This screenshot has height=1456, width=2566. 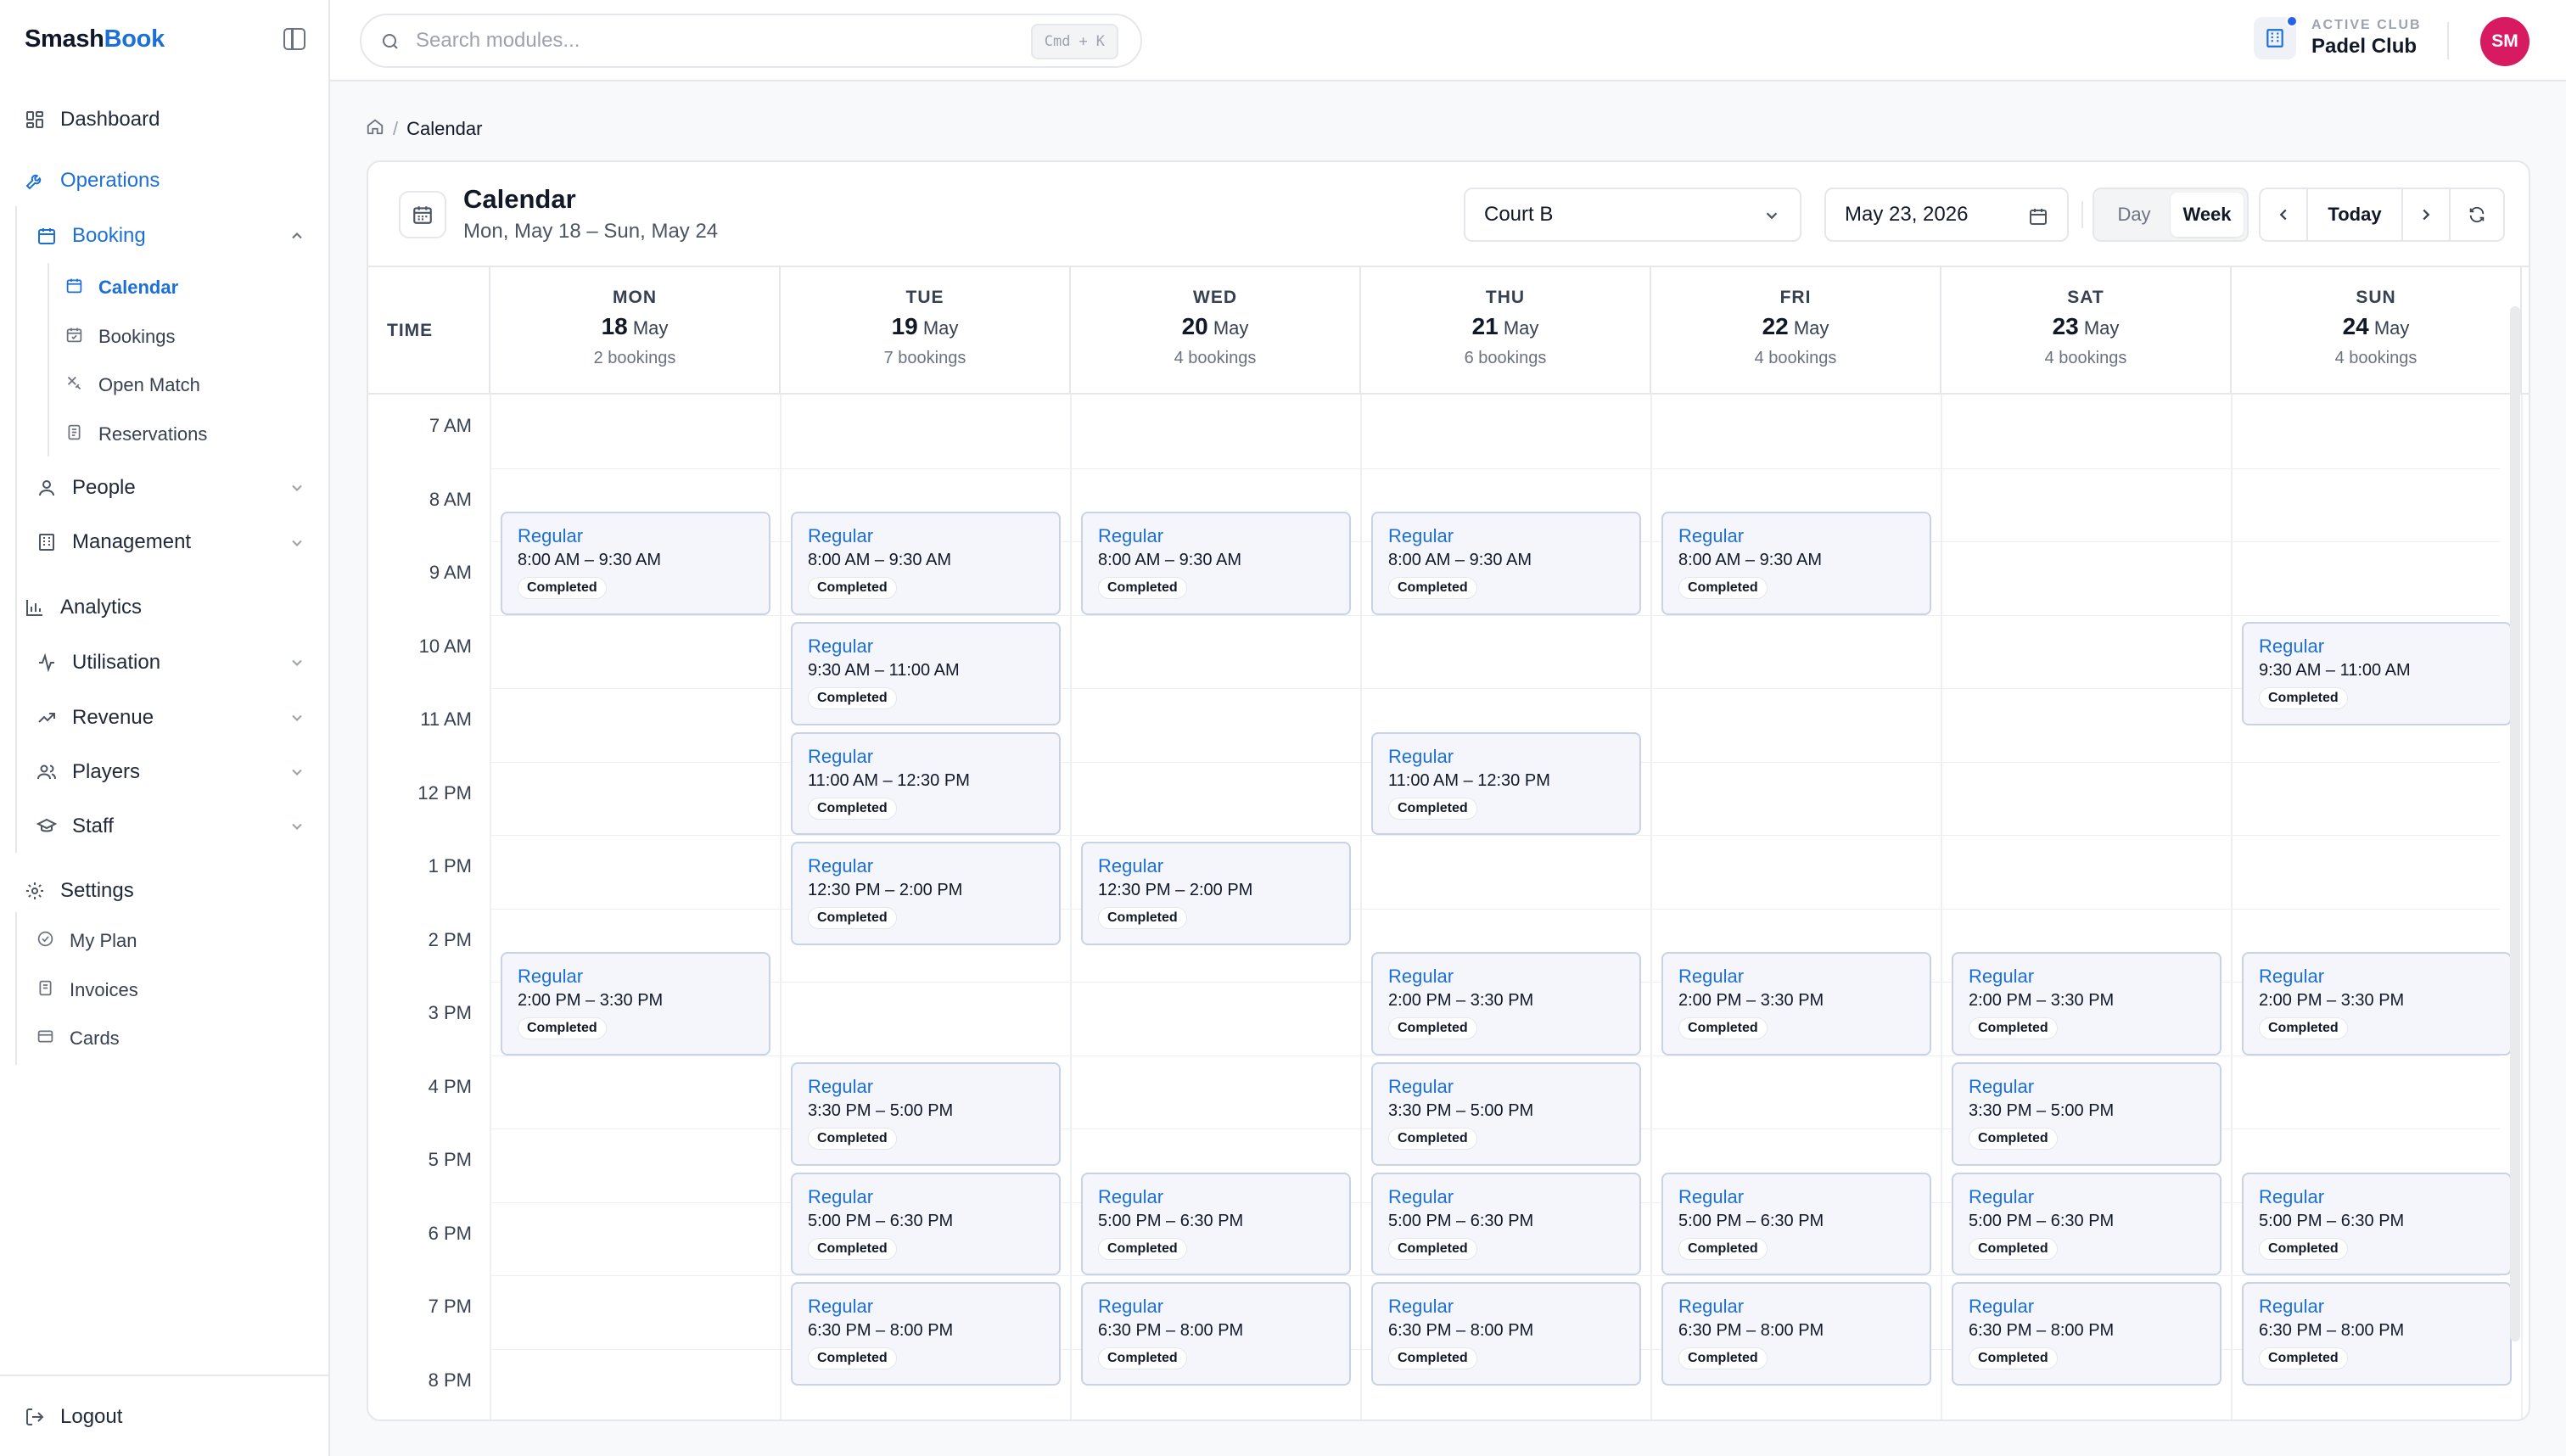 What do you see at coordinates (48, 359) in the screenshot?
I see `submenu-line` at bounding box center [48, 359].